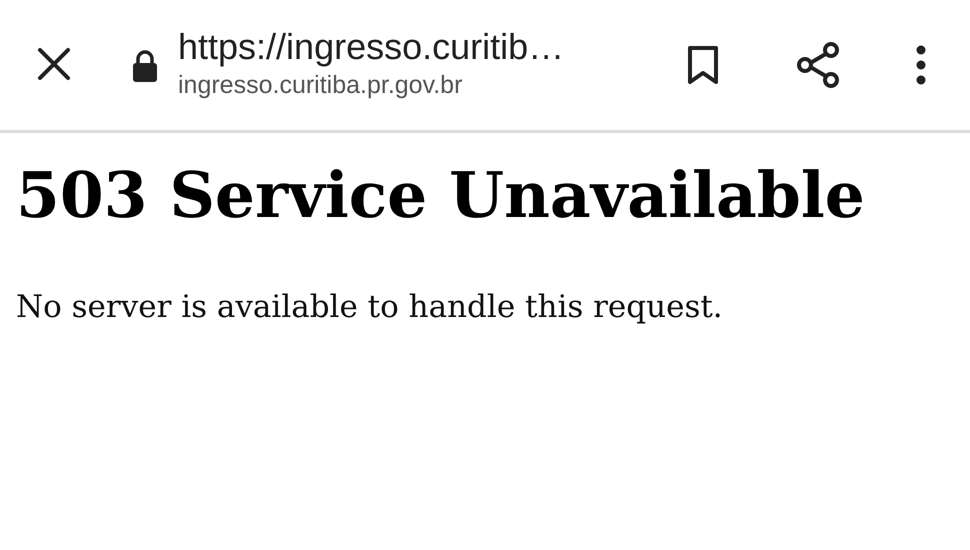 This screenshot has height=550, width=970. Describe the element at coordinates (321, 85) in the screenshot. I see `domain-text: ingresso.curitiba.pr.gov.br` at that location.